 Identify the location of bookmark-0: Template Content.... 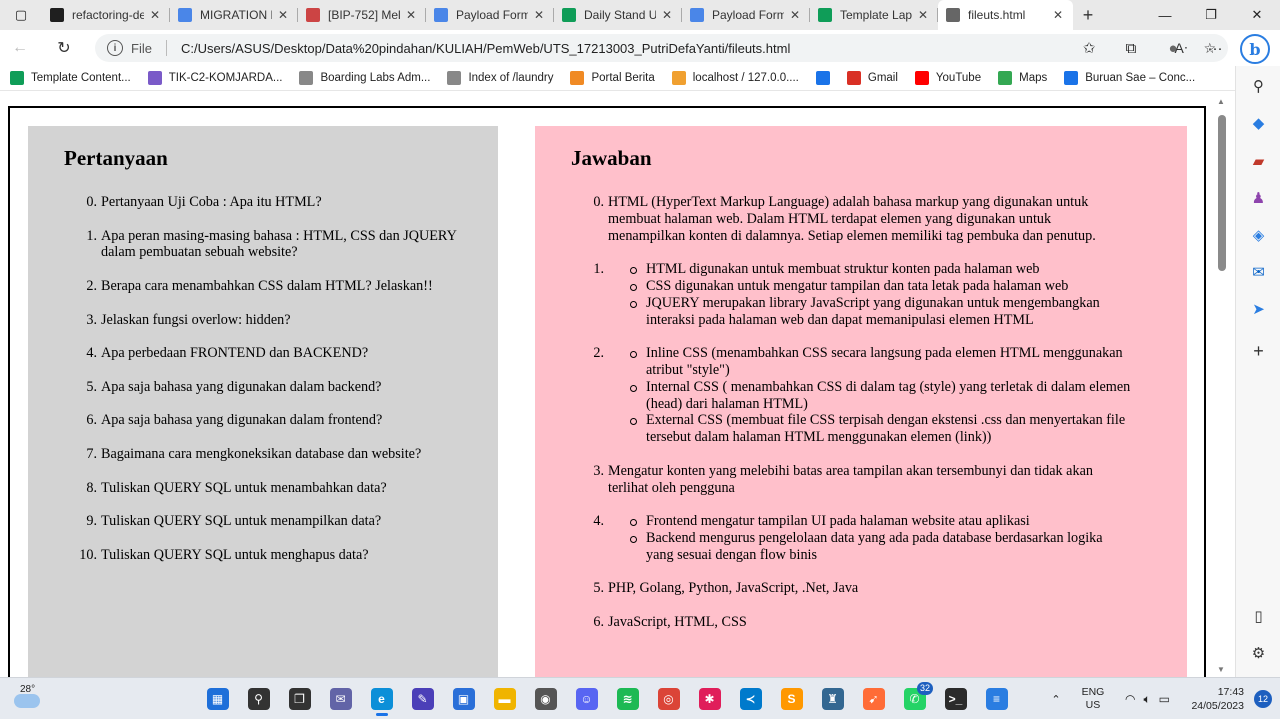
(70, 78).